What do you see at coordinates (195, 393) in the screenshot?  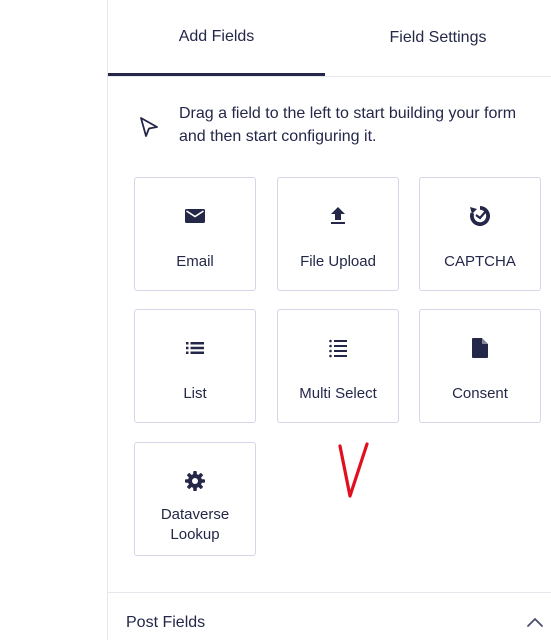 I see `field-label: List` at bounding box center [195, 393].